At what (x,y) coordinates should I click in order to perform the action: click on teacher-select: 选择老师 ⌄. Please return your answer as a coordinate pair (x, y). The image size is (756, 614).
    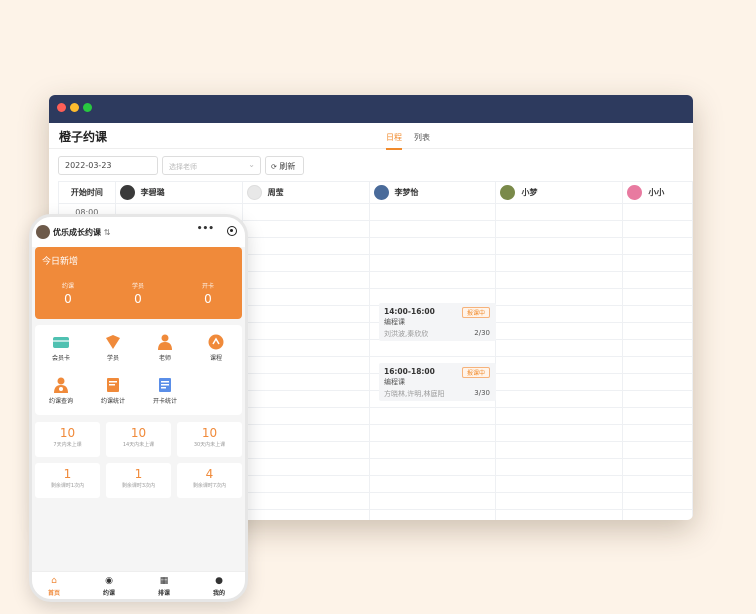
    Looking at the image, I should click on (211, 165).